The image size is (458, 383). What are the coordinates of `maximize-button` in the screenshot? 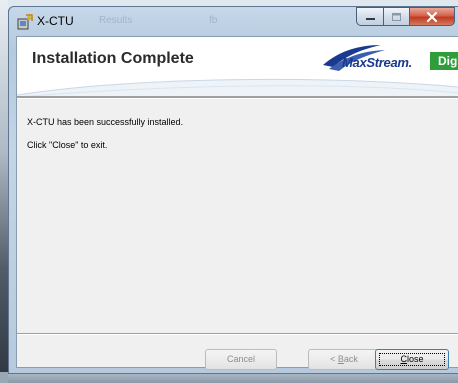 It's located at (396, 16).